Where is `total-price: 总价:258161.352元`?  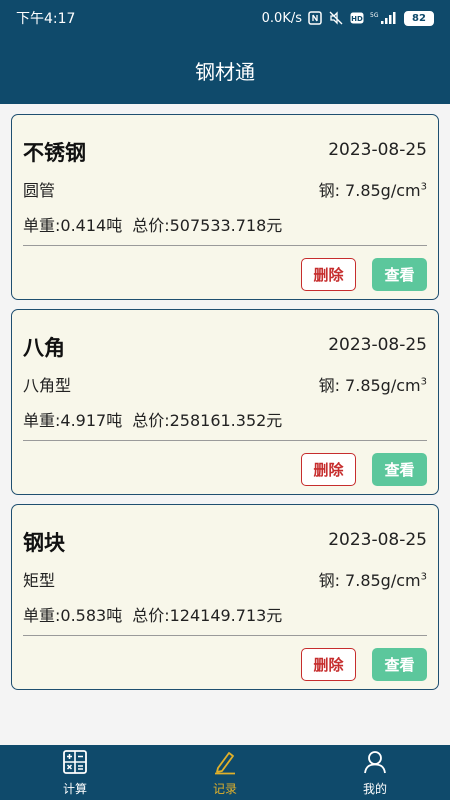
total-price: 总价:258161.352元 is located at coordinates (207, 420).